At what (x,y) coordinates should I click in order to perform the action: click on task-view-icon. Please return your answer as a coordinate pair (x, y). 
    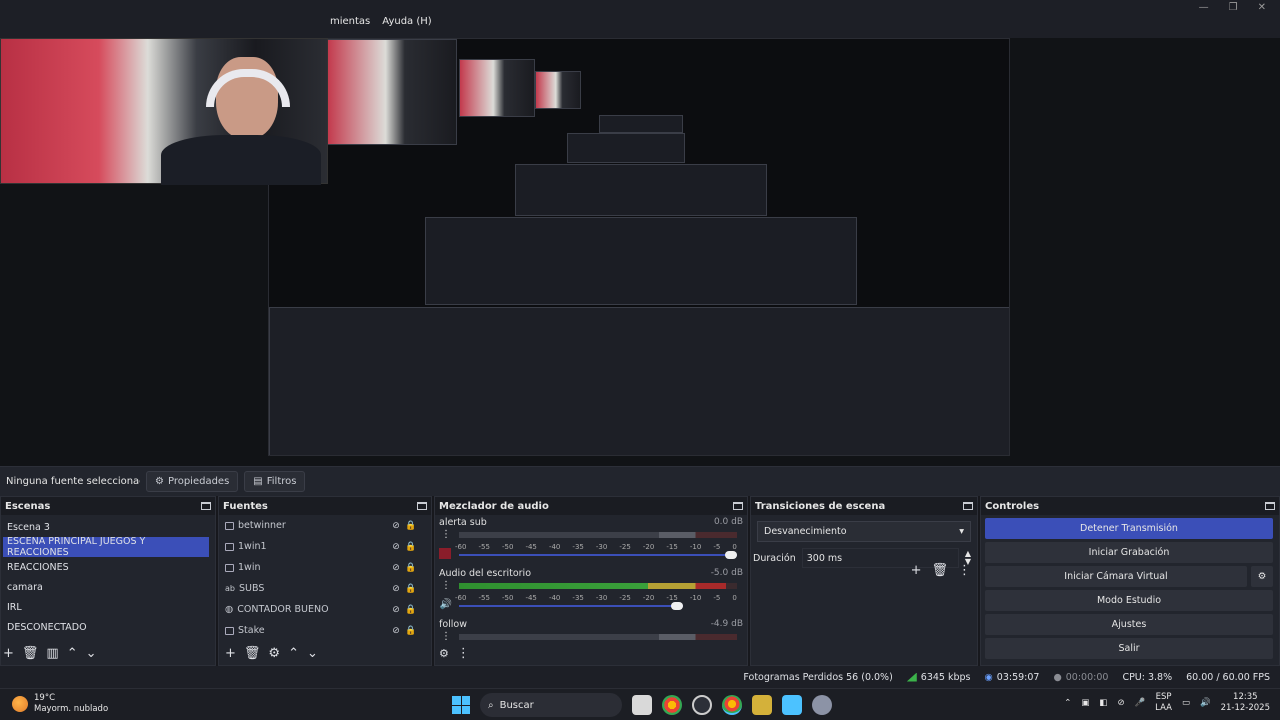
    Looking at the image, I should click on (642, 705).